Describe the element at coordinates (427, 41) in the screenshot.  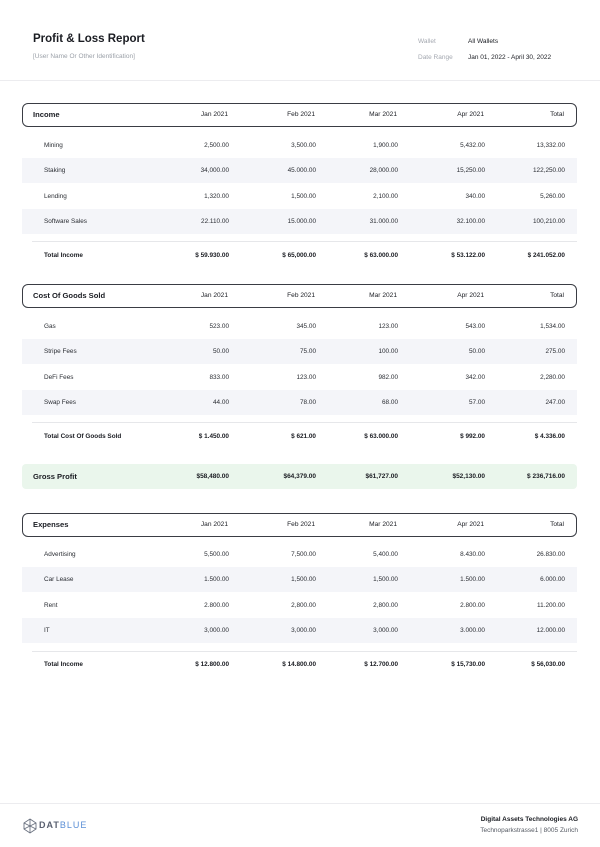
I see `wallet-label: Wallet` at that location.